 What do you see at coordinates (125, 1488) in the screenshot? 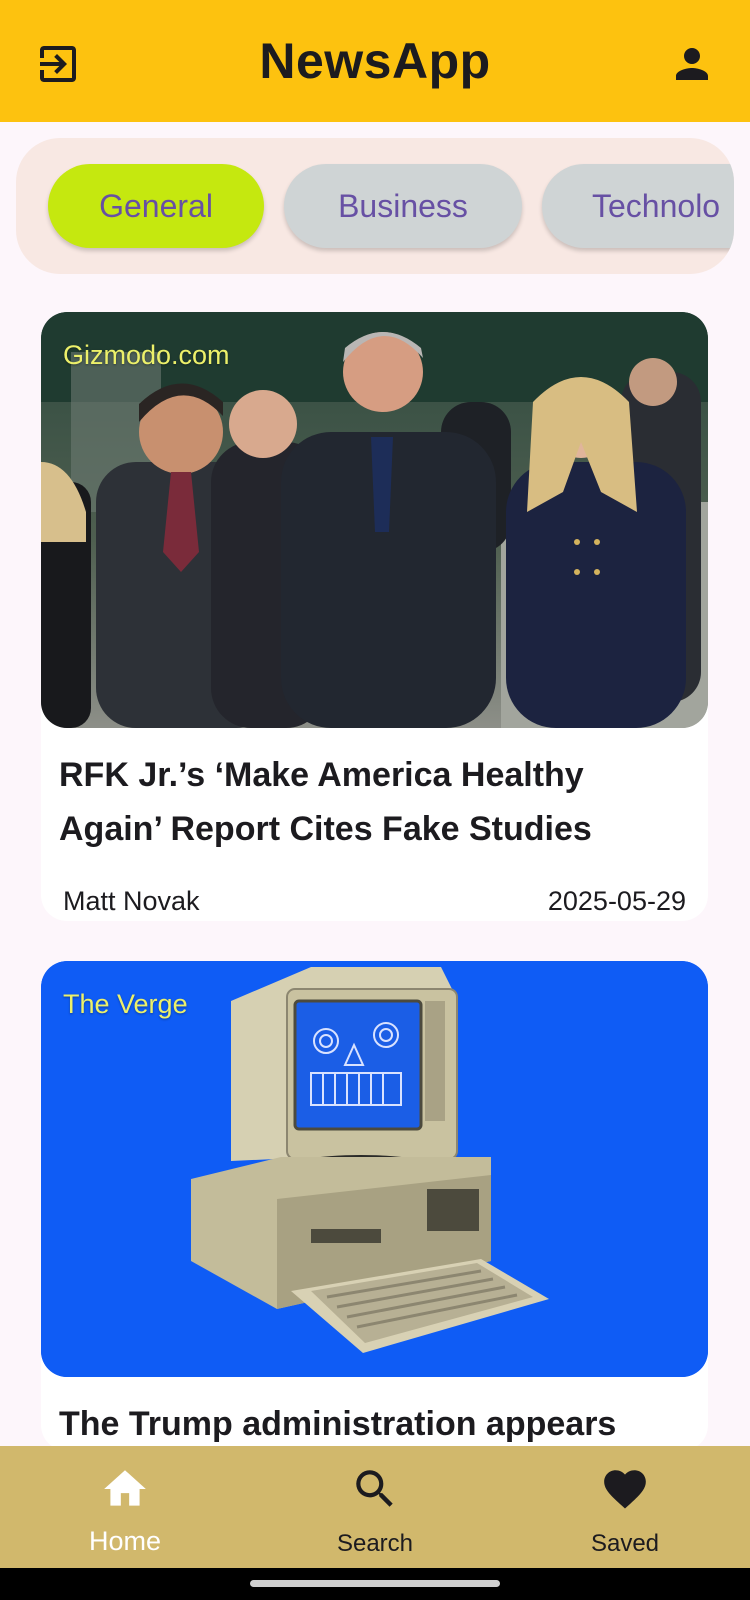
I see `home-icon` at bounding box center [125, 1488].